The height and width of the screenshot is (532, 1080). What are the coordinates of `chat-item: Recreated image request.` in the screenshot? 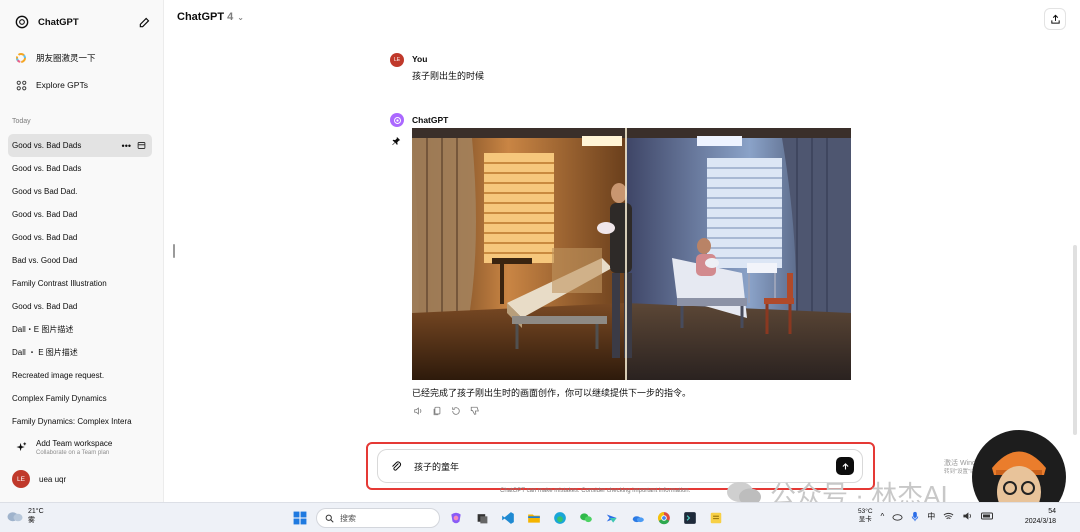 It's located at (80, 375).